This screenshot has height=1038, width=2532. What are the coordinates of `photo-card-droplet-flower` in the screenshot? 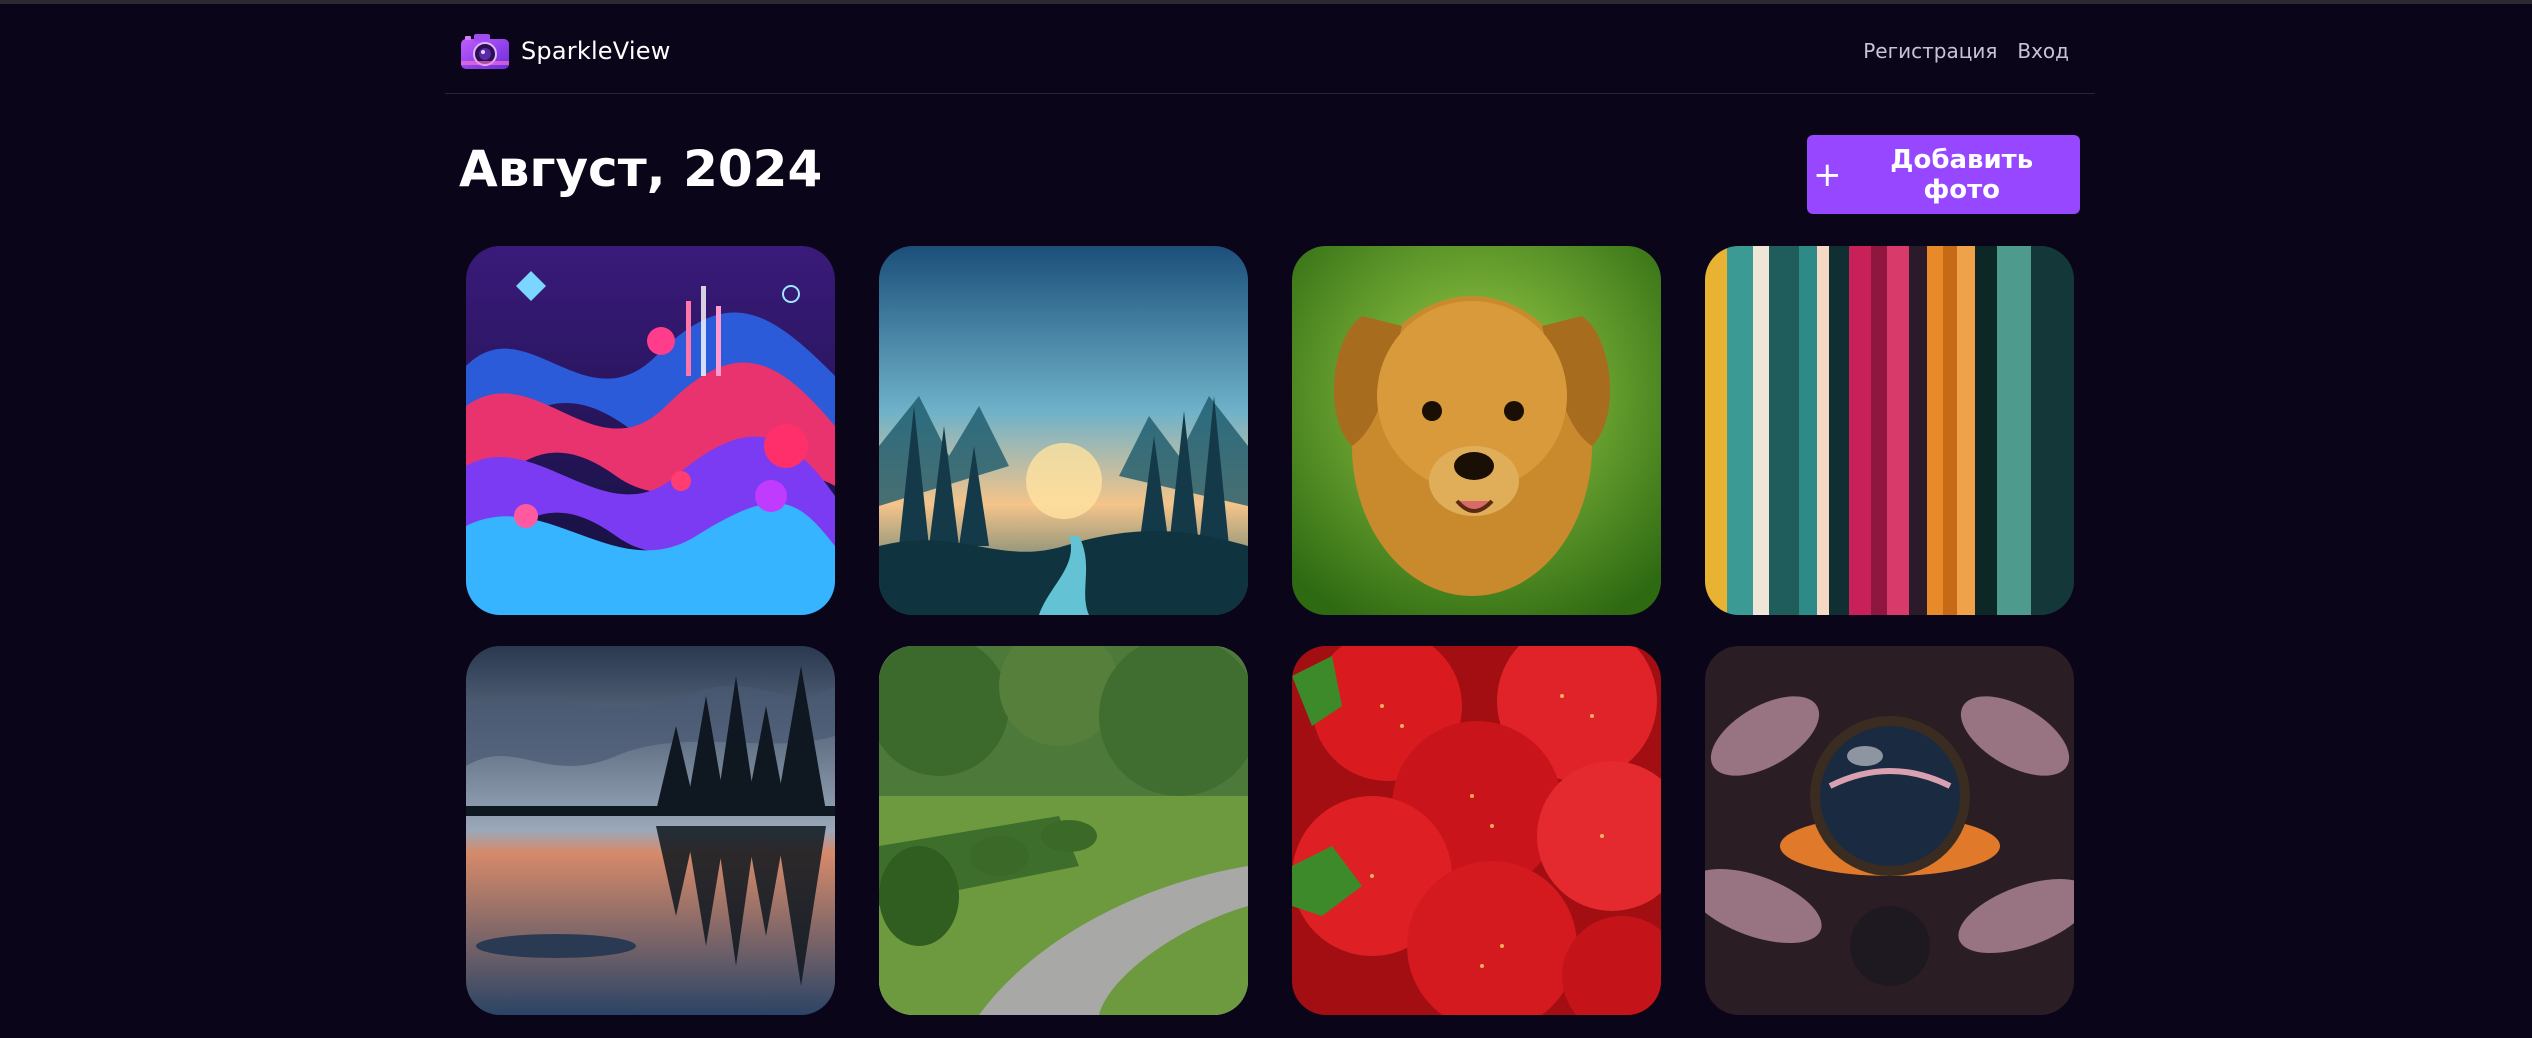 It's located at (1889, 830).